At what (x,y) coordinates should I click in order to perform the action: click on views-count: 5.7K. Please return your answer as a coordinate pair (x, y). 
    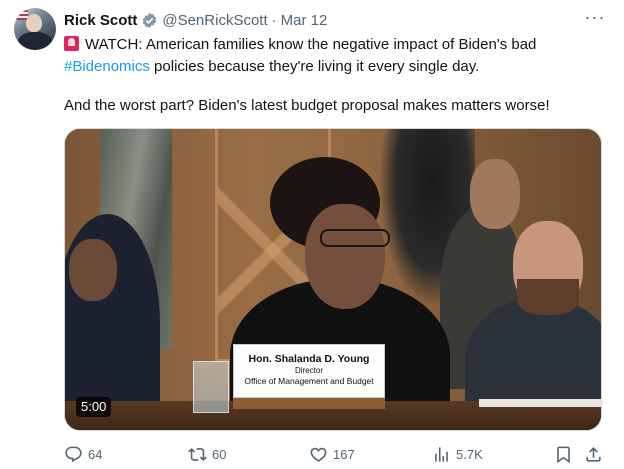
    Looking at the image, I should click on (469, 454).